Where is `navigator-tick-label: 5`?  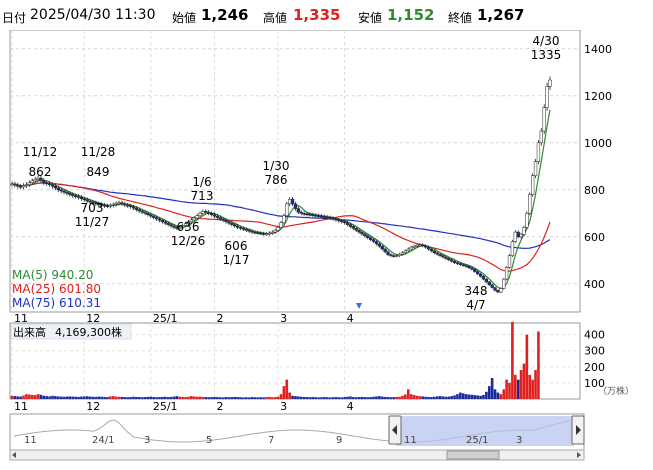
navigator-tick-label: 5 is located at coordinates (209, 440).